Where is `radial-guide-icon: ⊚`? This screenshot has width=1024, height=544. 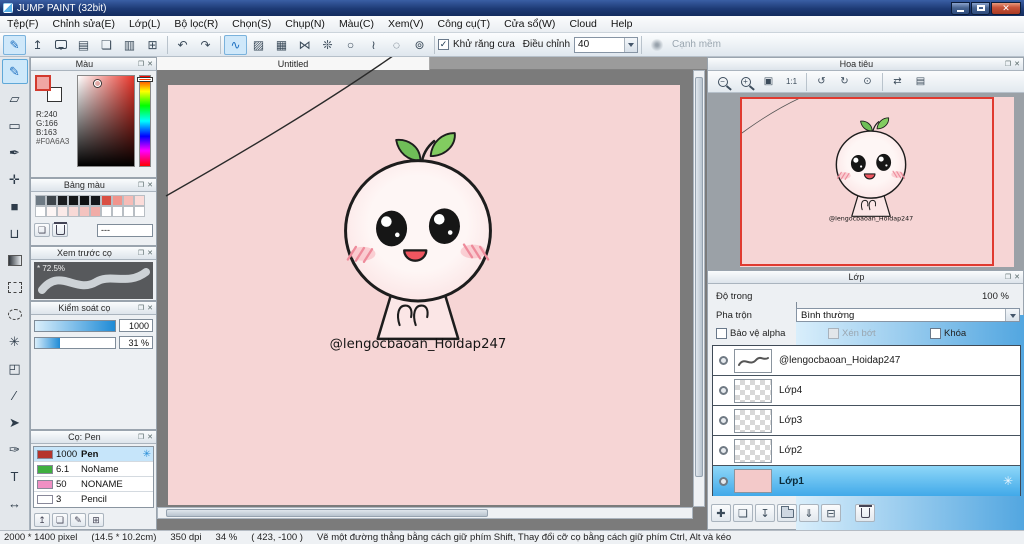 radial-guide-icon: ⊚ is located at coordinates (419, 45).